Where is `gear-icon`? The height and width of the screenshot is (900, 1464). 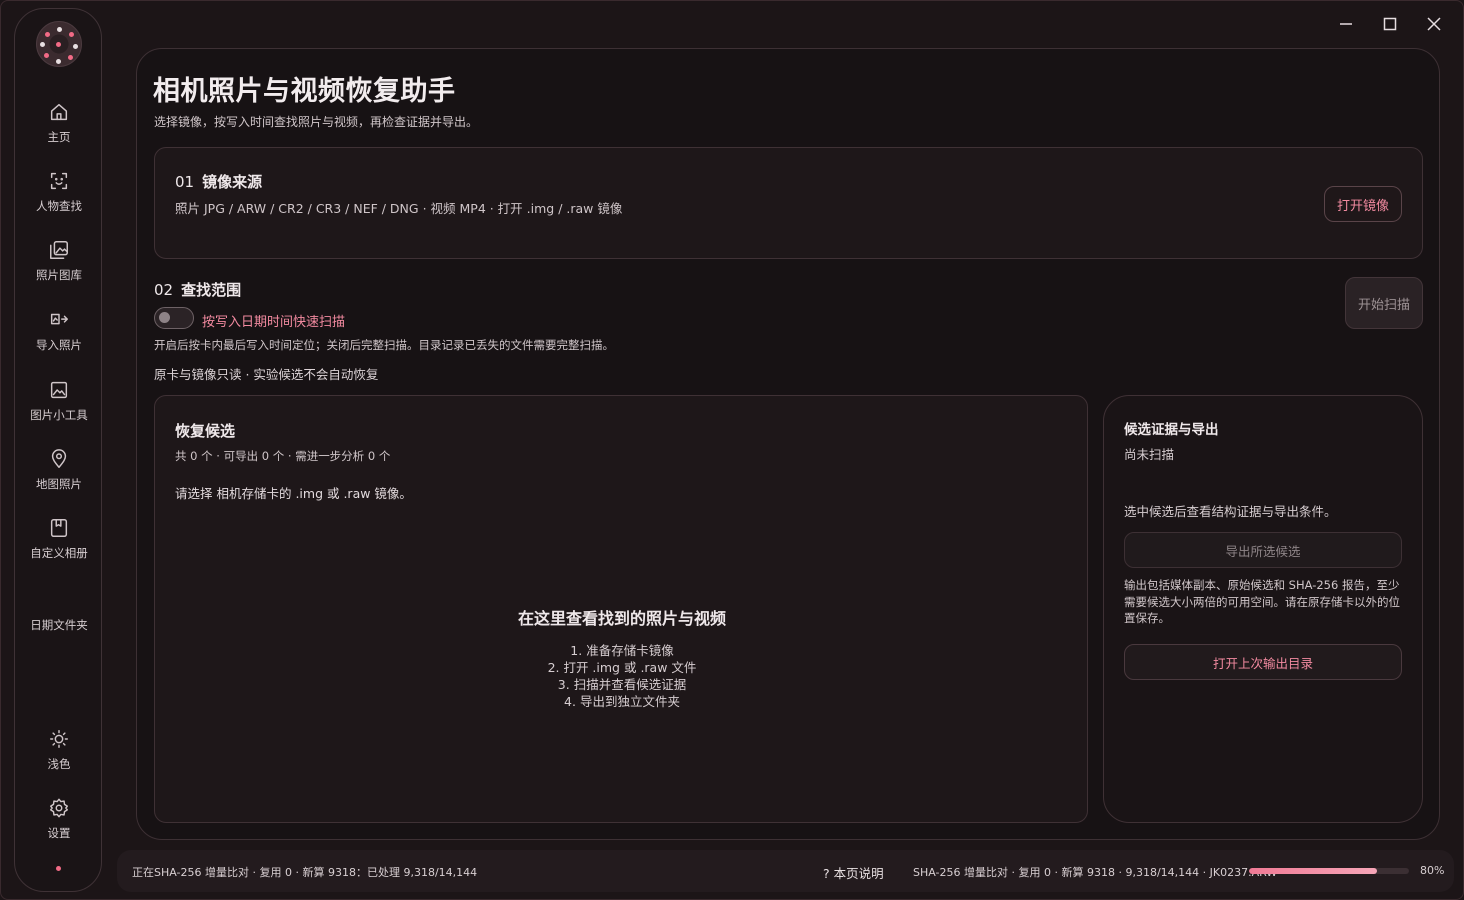 gear-icon is located at coordinates (59, 808).